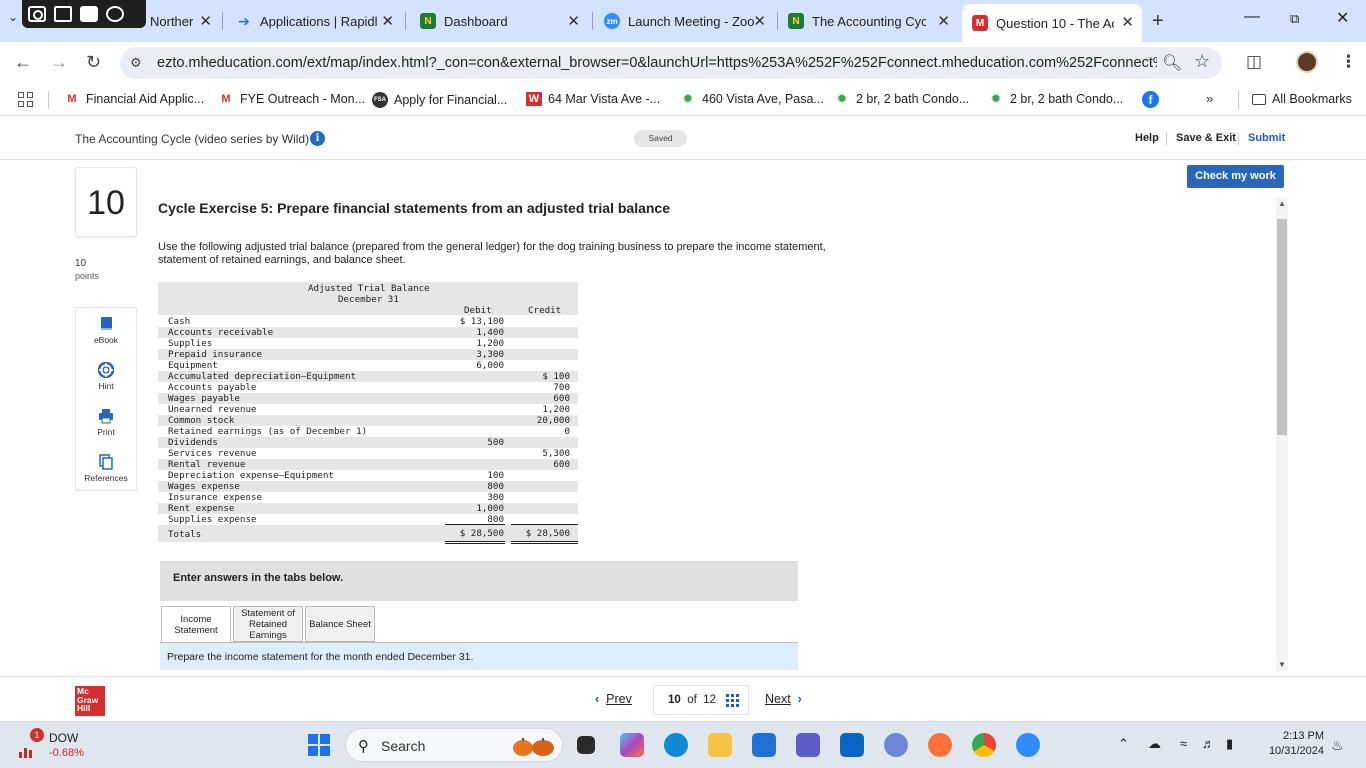 This screenshot has height=768, width=1366. Describe the element at coordinates (764, 745) in the screenshot. I see `store-icon` at that location.